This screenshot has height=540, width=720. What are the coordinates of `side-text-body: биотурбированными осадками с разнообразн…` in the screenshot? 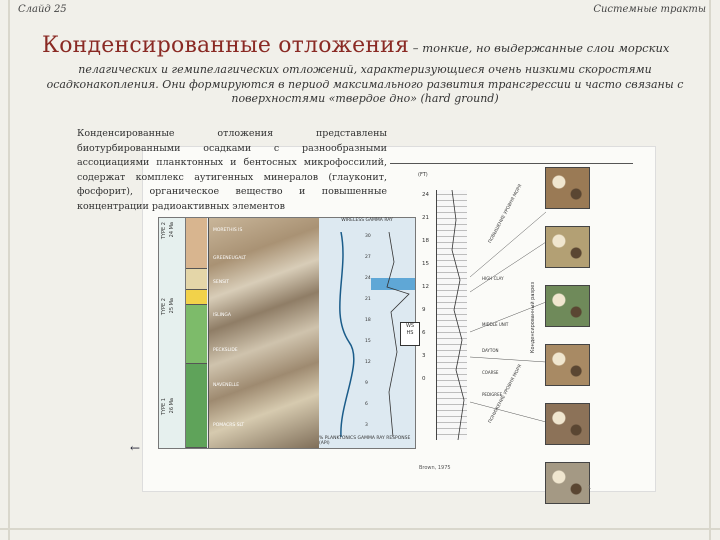 It's located at (232, 177).